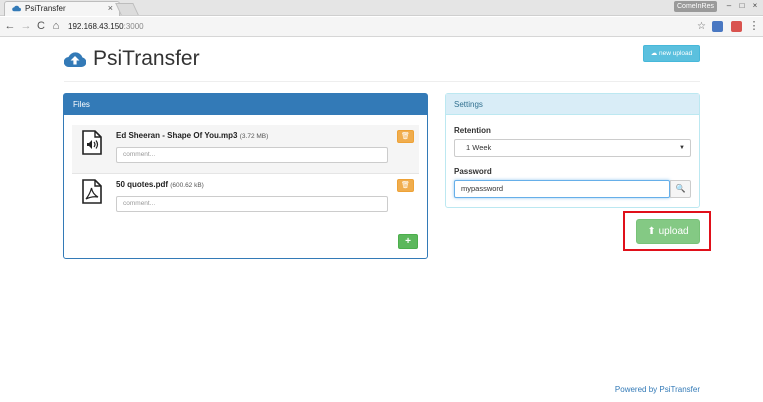 The height and width of the screenshot is (402, 763). Describe the element at coordinates (655, 53) in the screenshot. I see `cloud-upload-small-icon: ☁` at that location.